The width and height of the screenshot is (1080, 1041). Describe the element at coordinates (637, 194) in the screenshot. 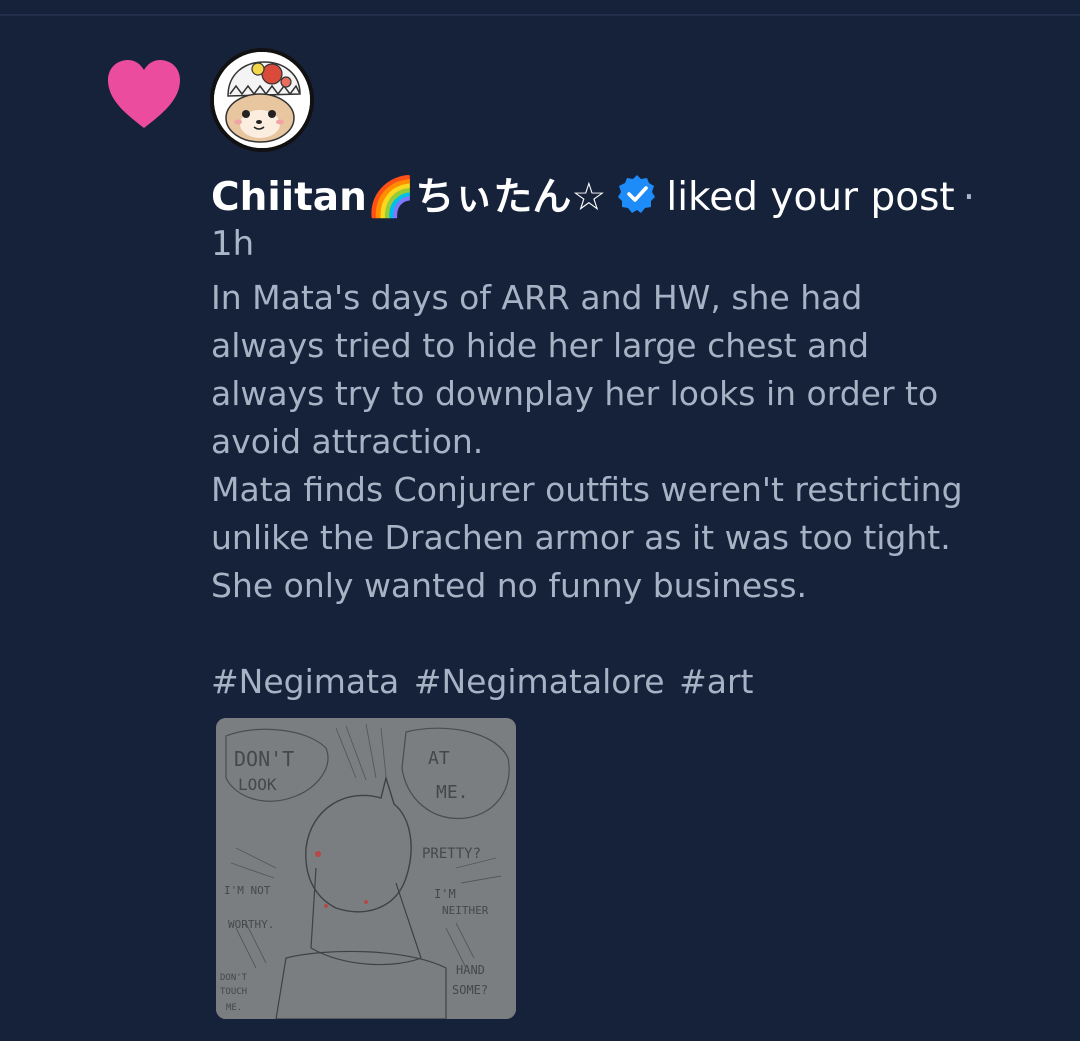

I see `verified-badge-icon` at that location.